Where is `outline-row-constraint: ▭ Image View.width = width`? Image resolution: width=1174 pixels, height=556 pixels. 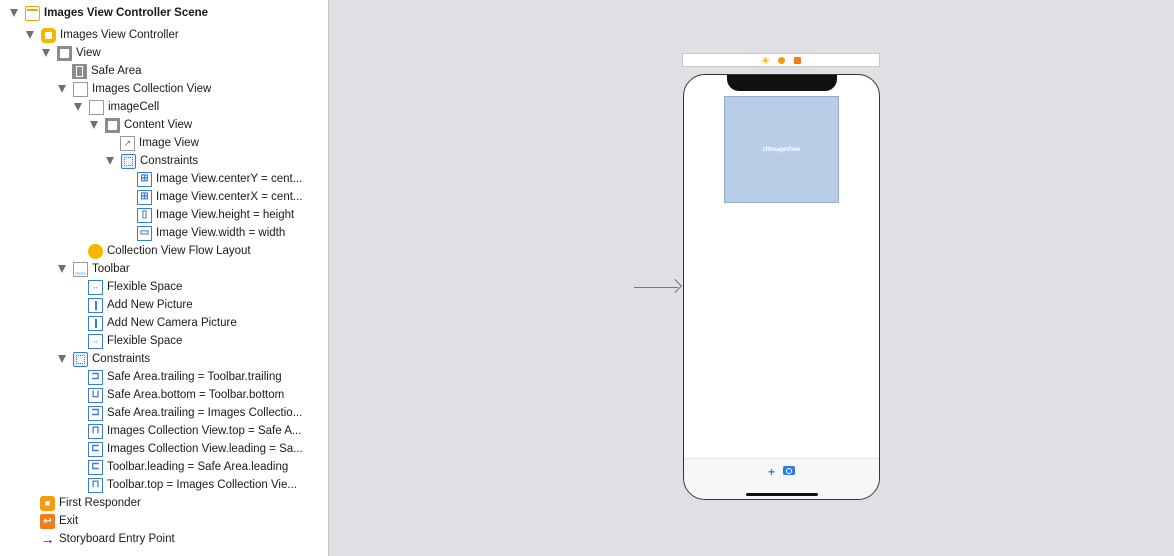 outline-row-constraint: ▭ Image View.width = width is located at coordinates (229, 233).